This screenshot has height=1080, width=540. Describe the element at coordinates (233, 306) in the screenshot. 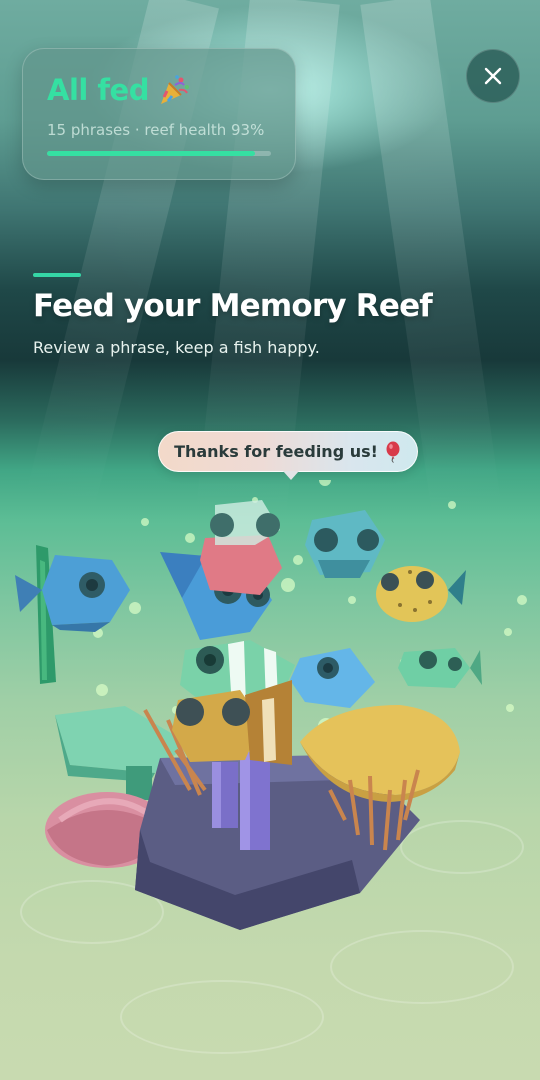

I see `page-title: Feed your Memory Reef` at that location.